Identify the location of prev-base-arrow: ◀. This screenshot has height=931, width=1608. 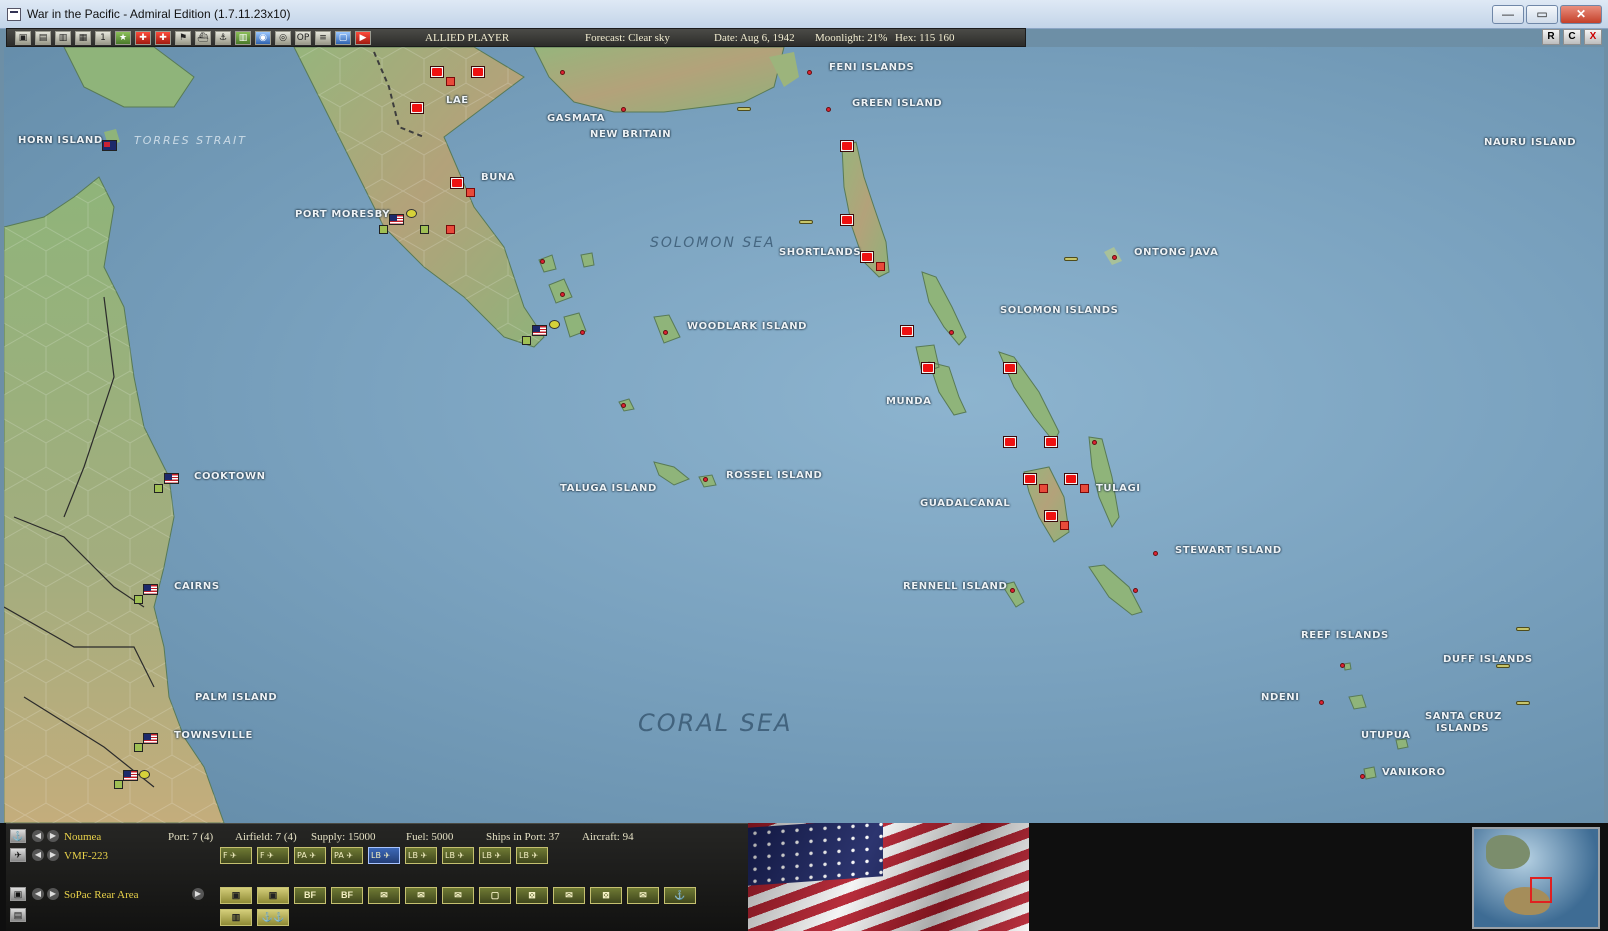
(38, 836).